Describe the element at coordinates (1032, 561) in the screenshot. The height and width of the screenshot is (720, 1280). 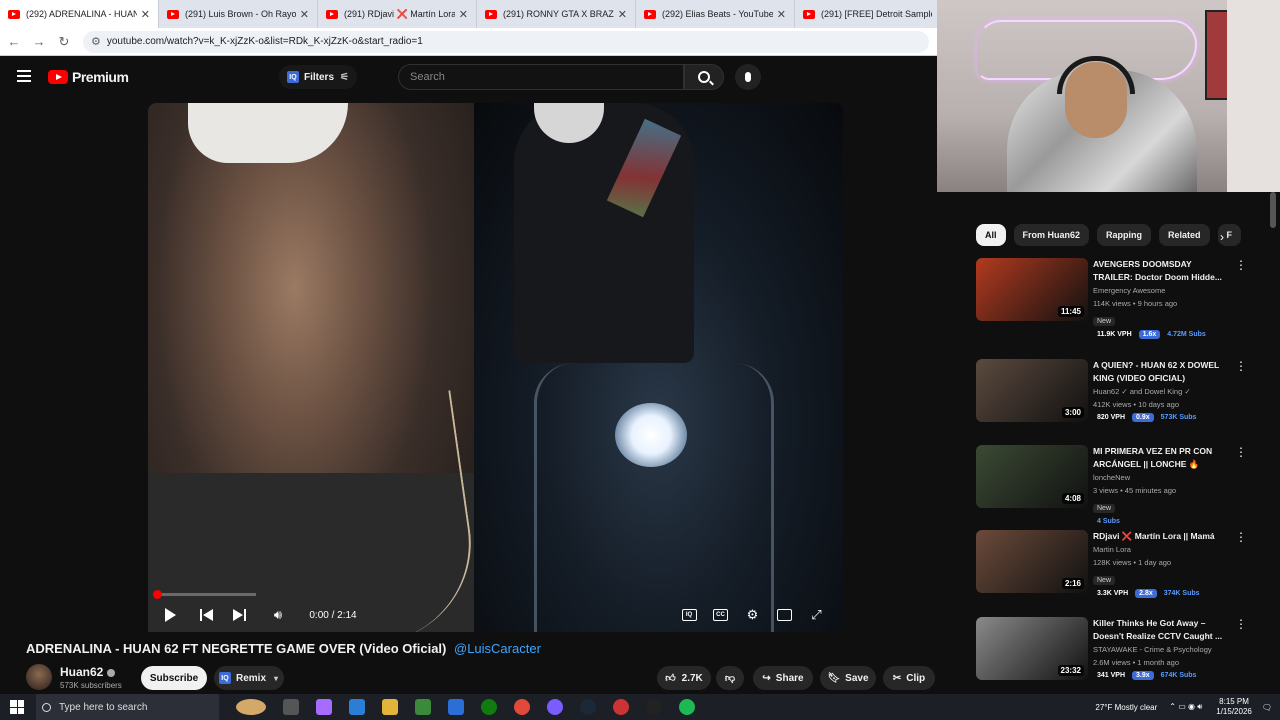
I see `video-thumbnail: 2:16` at that location.